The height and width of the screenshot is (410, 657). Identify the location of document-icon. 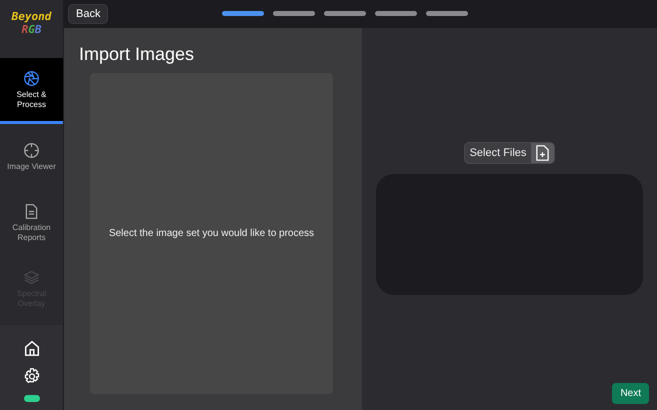
(31, 211).